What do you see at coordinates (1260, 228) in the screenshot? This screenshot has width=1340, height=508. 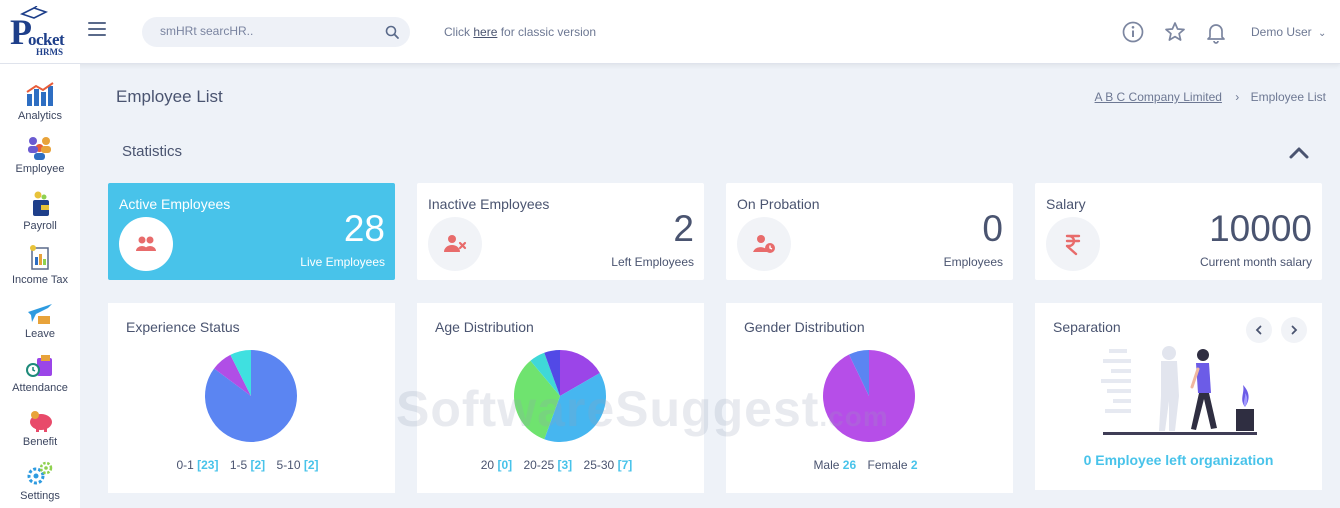 I see `salary-amount: 10000` at bounding box center [1260, 228].